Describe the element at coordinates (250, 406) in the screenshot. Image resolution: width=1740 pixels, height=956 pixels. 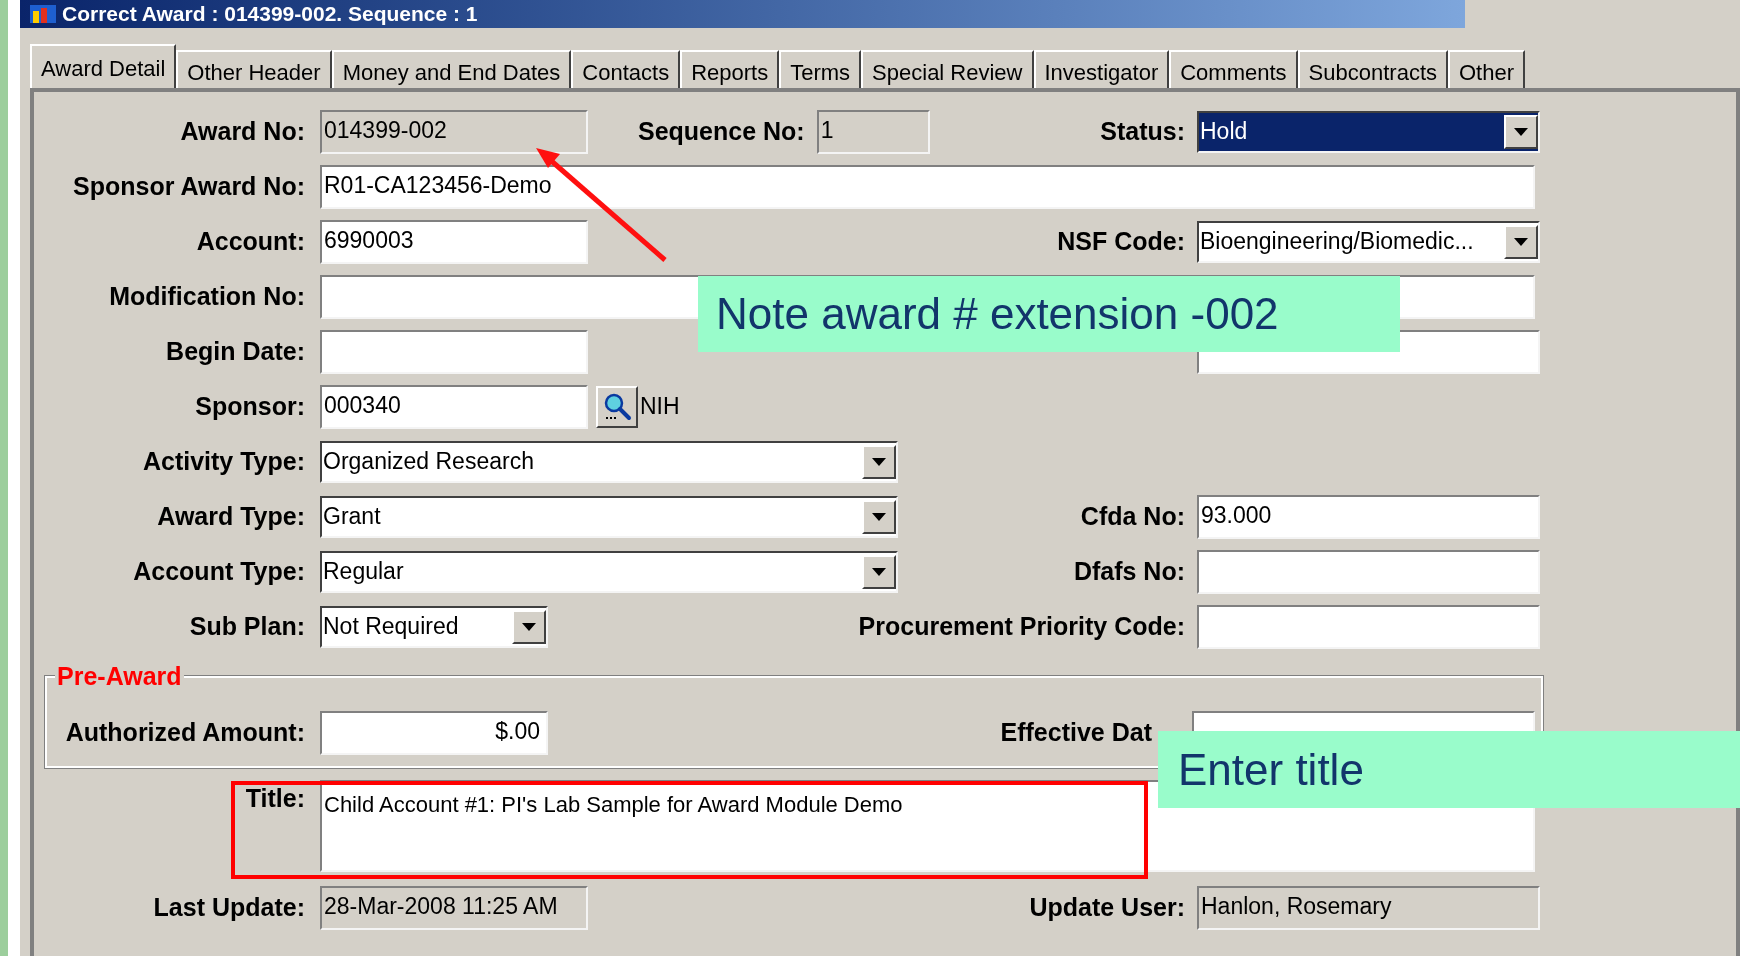
I see `field-label: Sponsor:` at that location.